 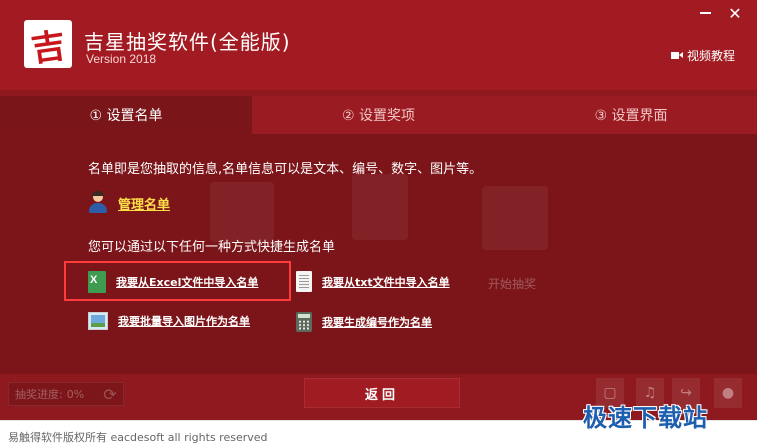 I want to click on progress-label: 抽奖进度:, so click(x=39, y=394).